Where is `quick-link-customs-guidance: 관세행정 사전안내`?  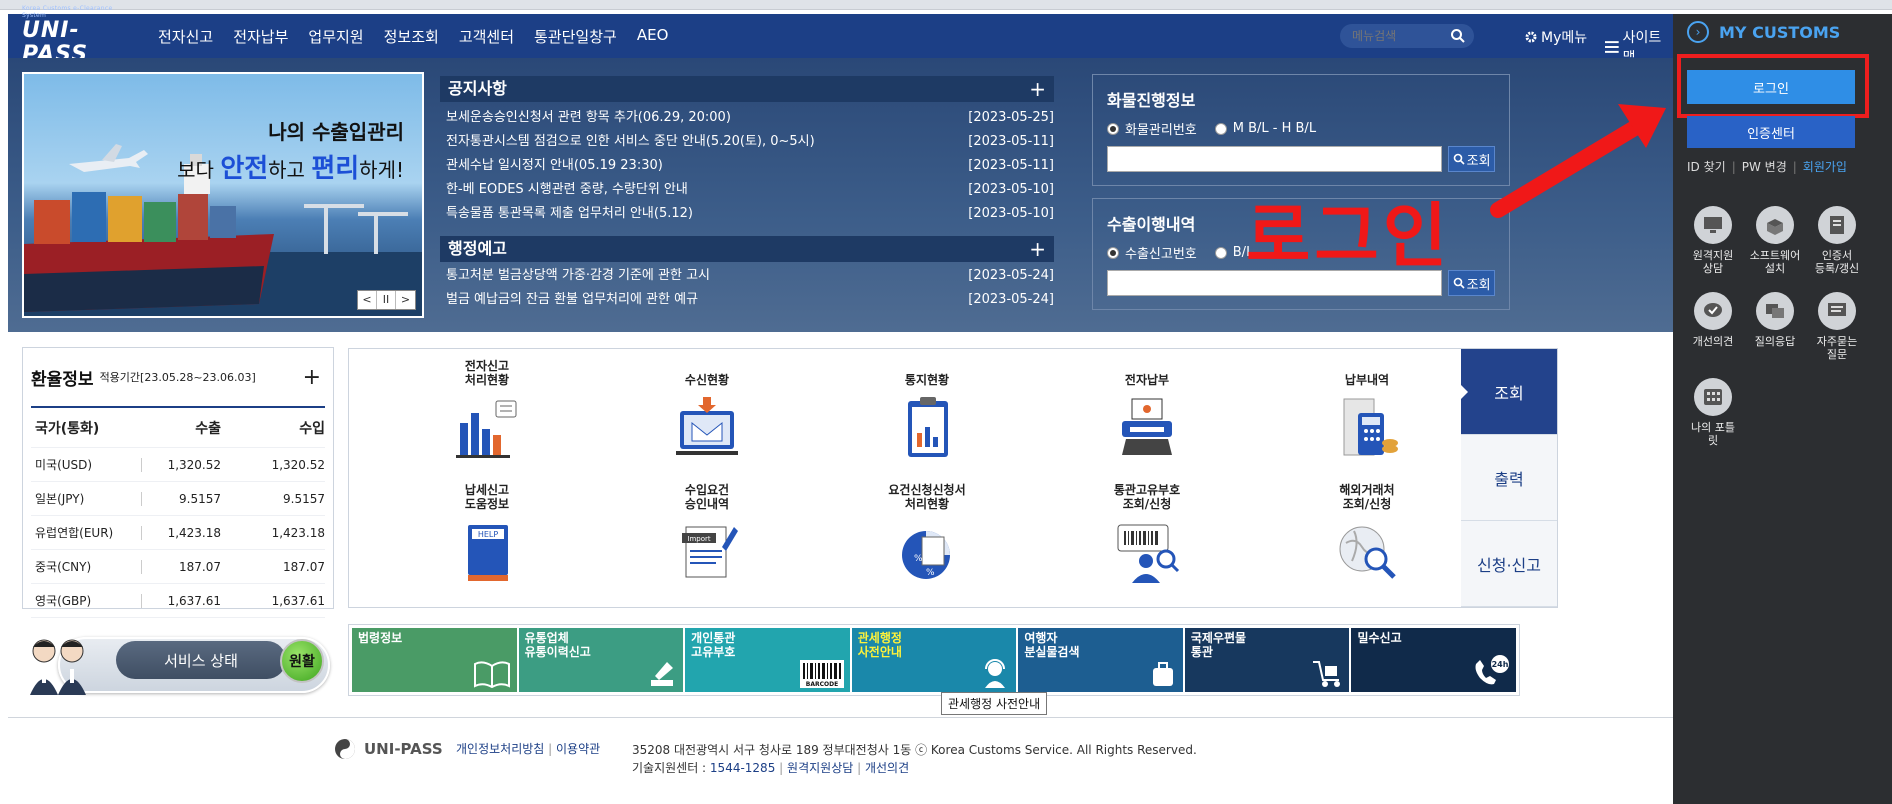 quick-link-customs-guidance: 관세행정 사전안내 is located at coordinates (934, 660).